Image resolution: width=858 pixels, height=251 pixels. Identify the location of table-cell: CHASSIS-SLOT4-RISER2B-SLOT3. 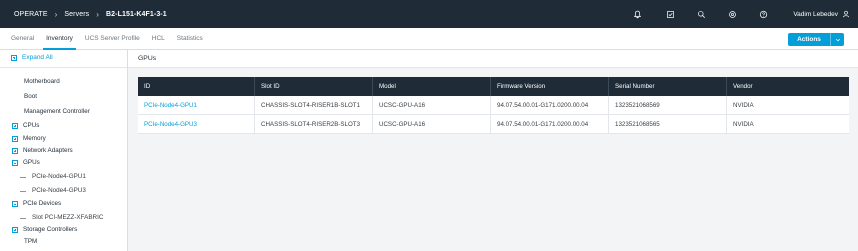
(314, 124).